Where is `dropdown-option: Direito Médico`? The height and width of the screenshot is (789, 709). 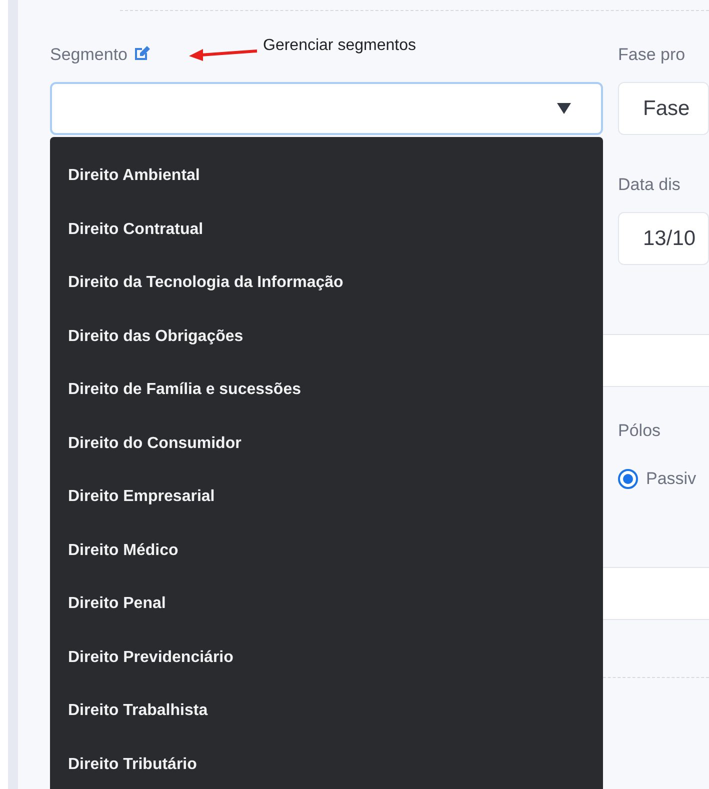
dropdown-option: Direito Médico is located at coordinates (326, 550).